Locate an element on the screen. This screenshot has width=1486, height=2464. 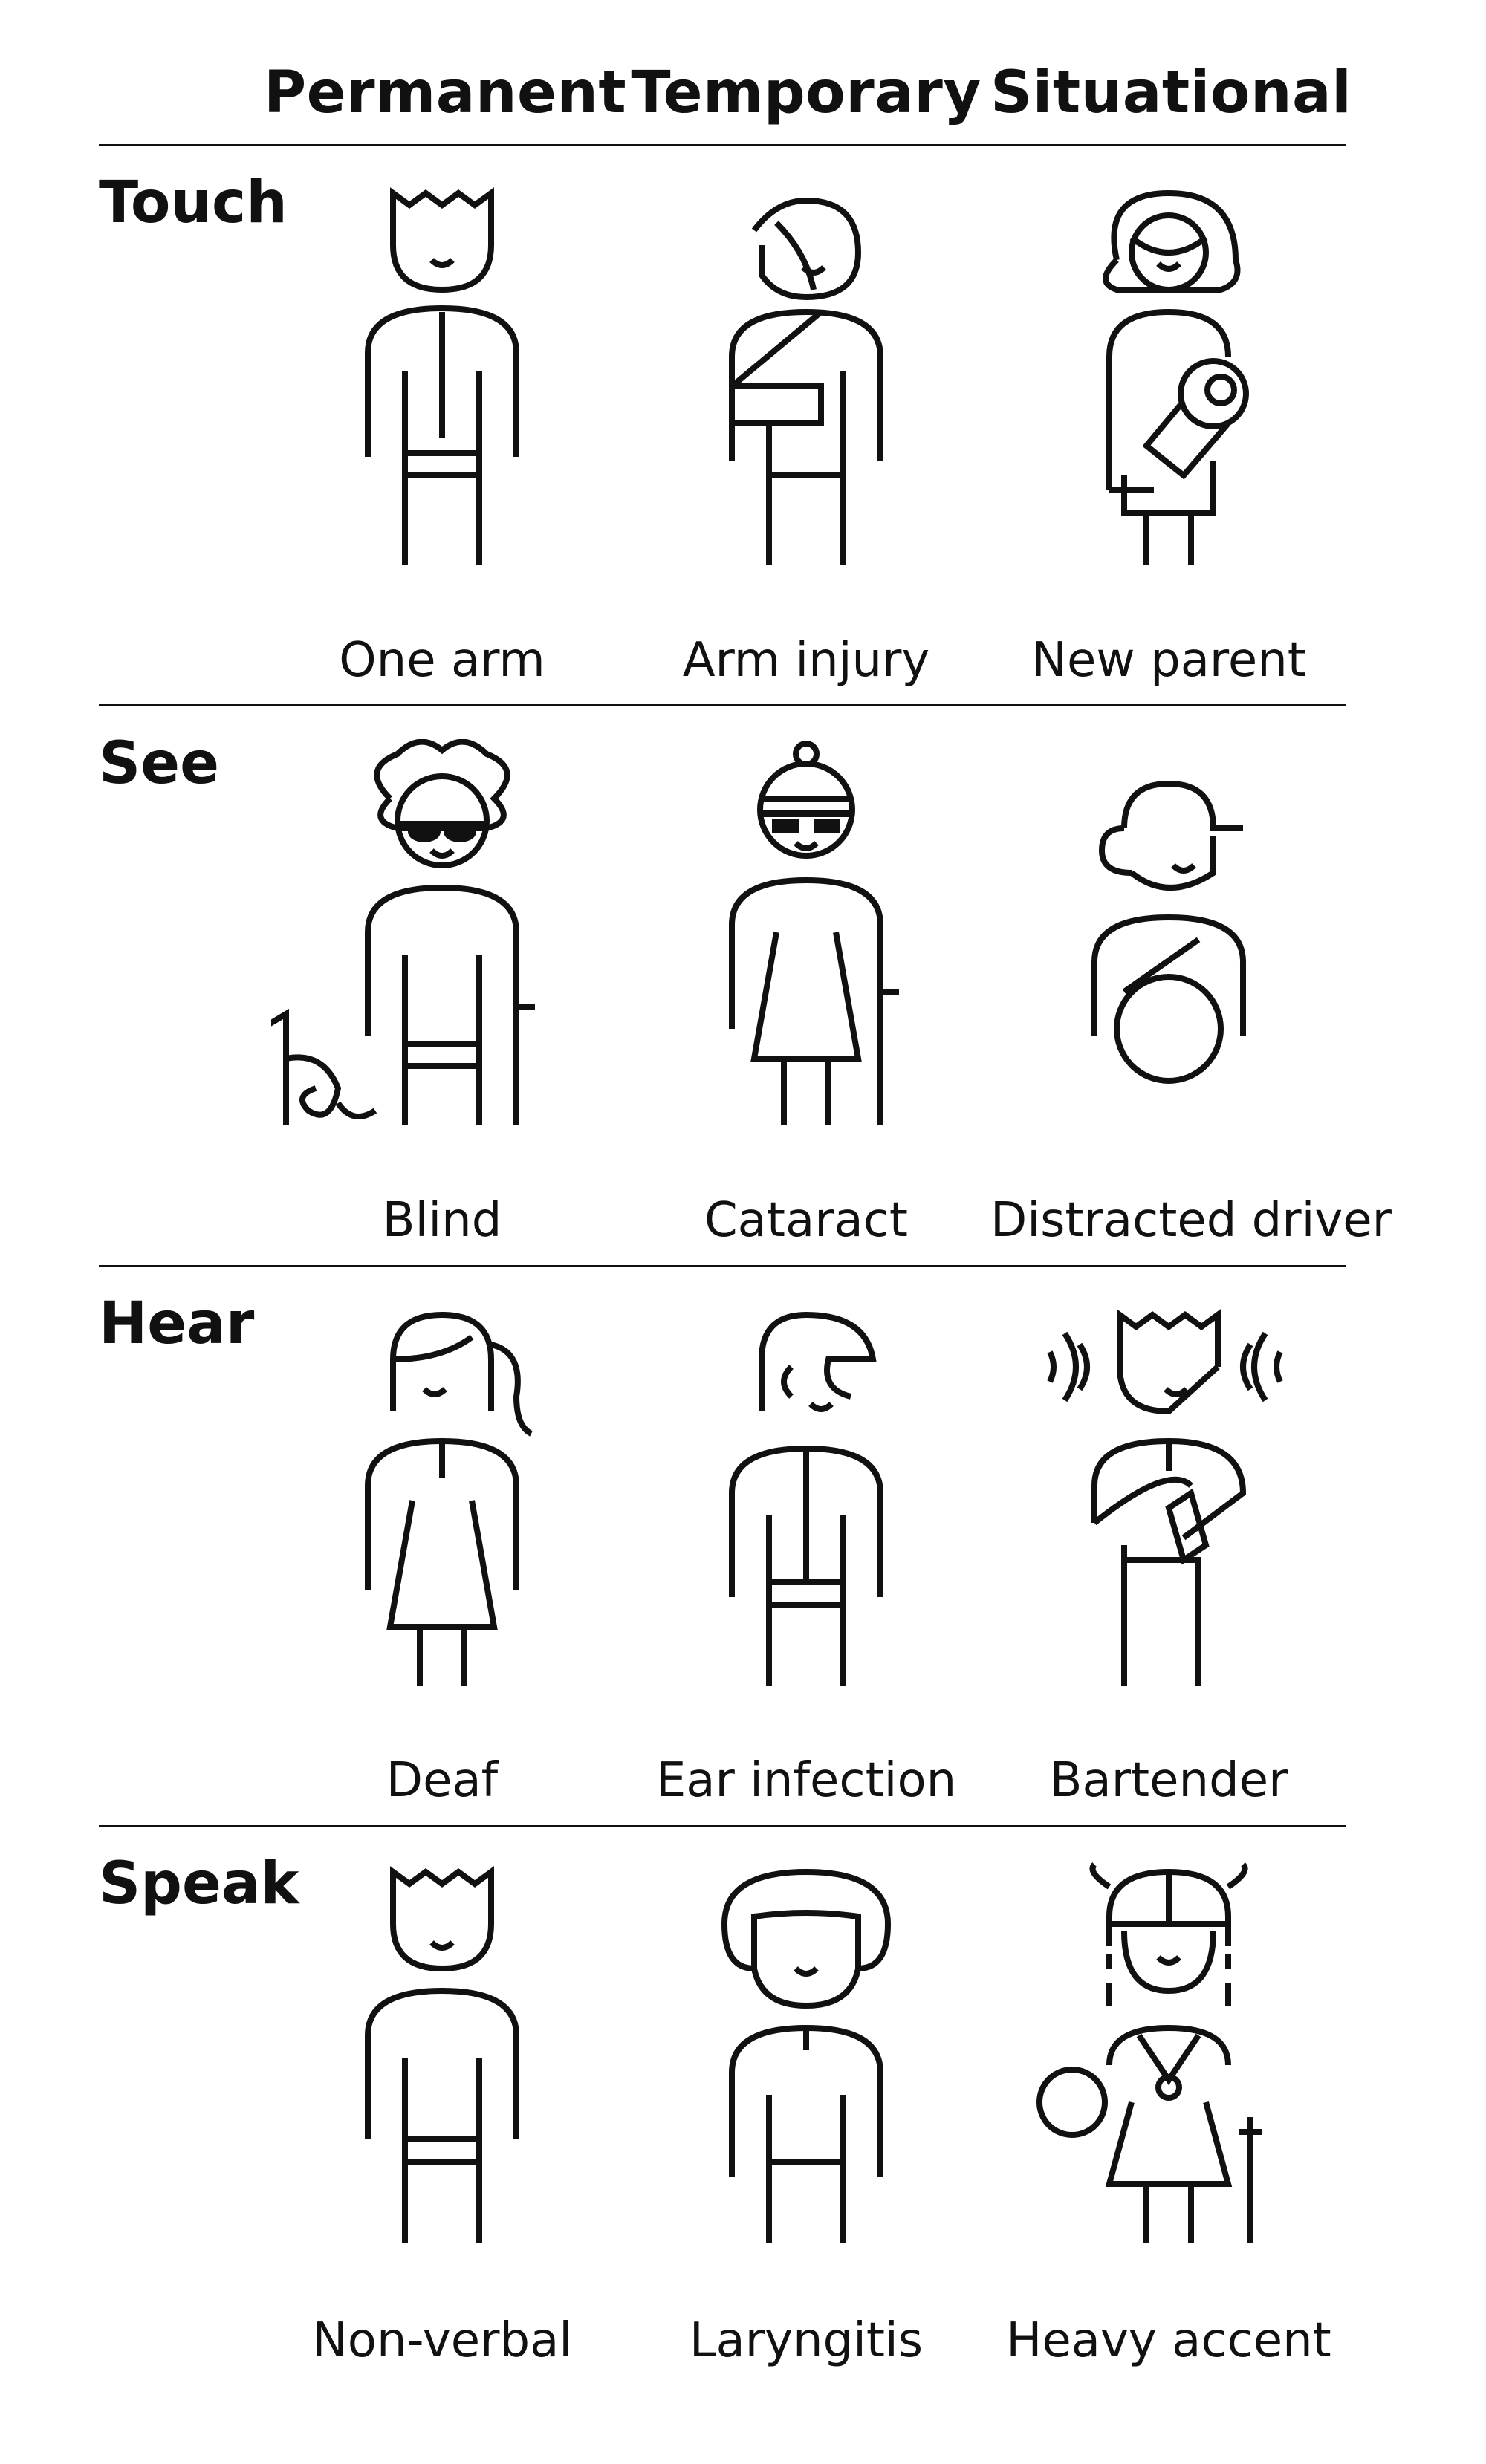
column-header-situational: Situational is located at coordinates (1171, 92).